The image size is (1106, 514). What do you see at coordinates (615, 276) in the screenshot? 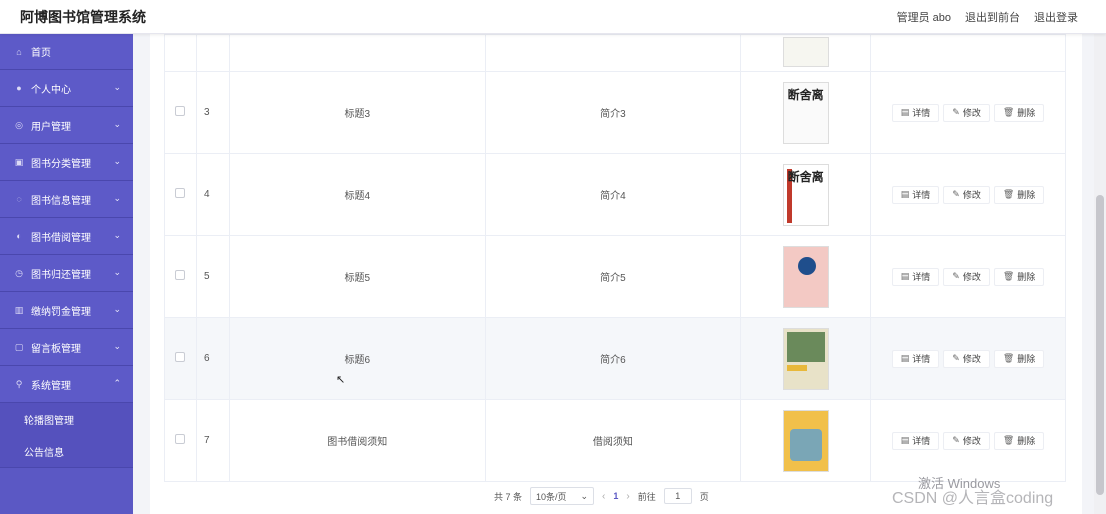
I see `table-row: 5 标题5 简介5 ▤ 详情 ✎ 修改 🗑 删除` at bounding box center [615, 276].